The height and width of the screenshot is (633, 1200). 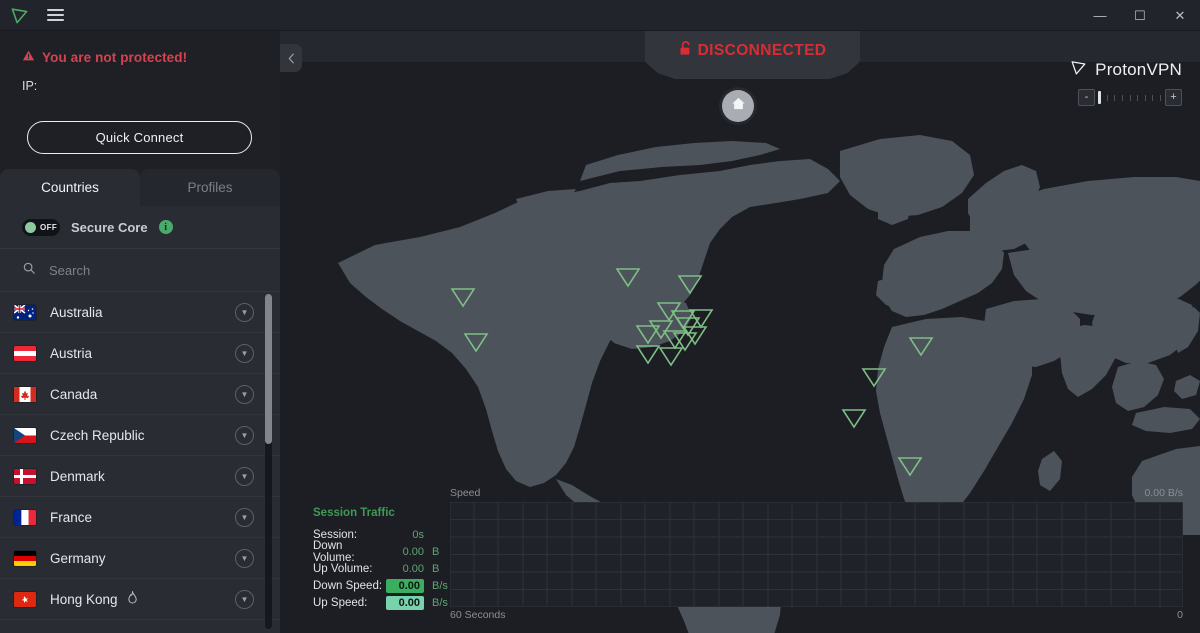 I want to click on flag-icon-de, so click(x=25, y=558).